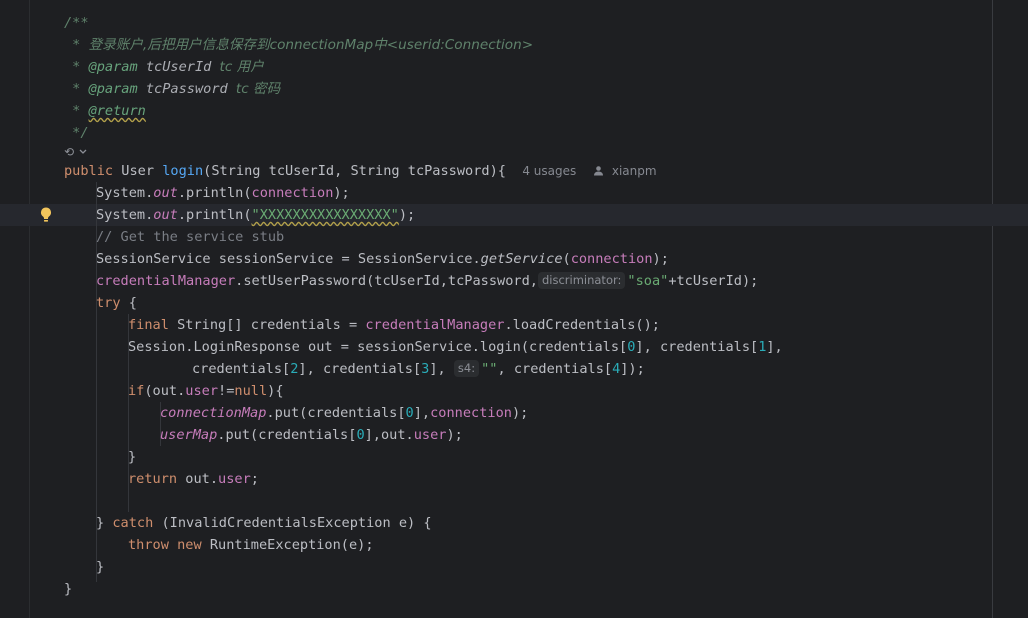 The image size is (1028, 618). What do you see at coordinates (251, 545) in the screenshot?
I see `code-line: throw new RuntimeException(e);` at bounding box center [251, 545].